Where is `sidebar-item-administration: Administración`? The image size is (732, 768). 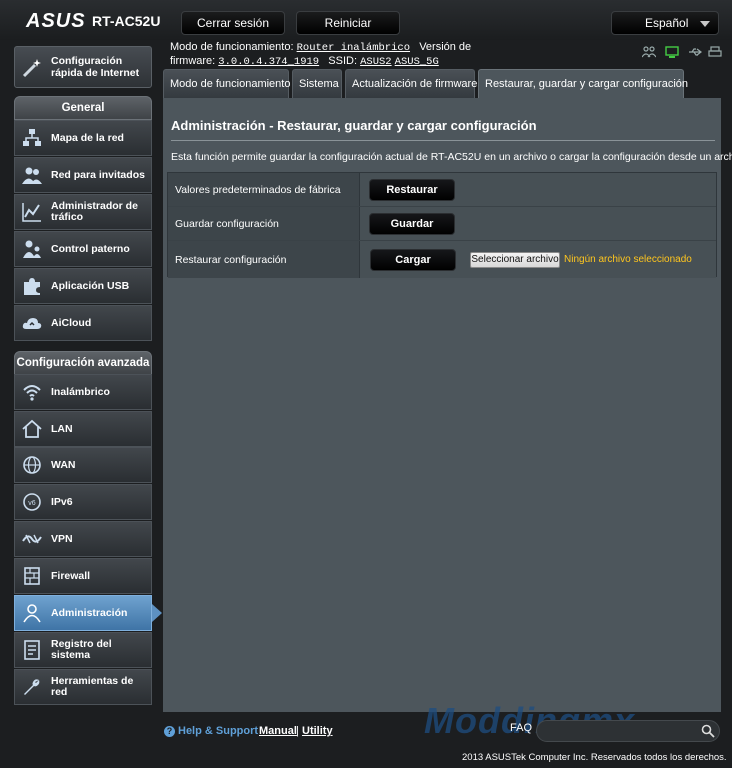
sidebar-item-administration: Administración is located at coordinates (88, 613).